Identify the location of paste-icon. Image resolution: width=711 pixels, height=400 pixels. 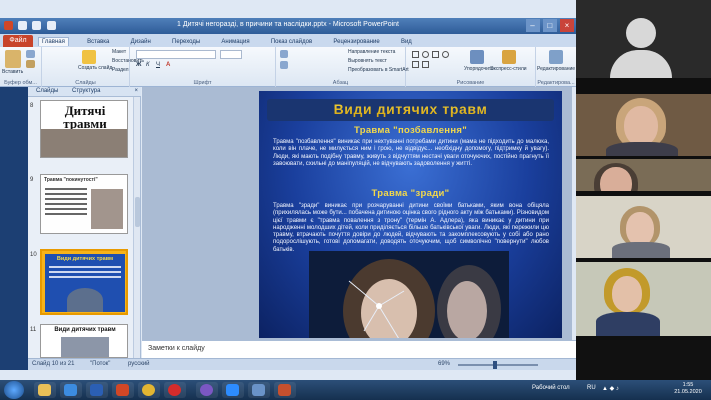
(13, 59).